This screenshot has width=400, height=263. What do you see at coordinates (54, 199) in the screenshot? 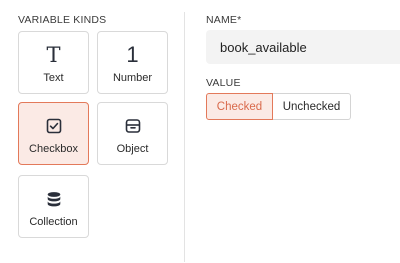
I see `database-icon` at bounding box center [54, 199].